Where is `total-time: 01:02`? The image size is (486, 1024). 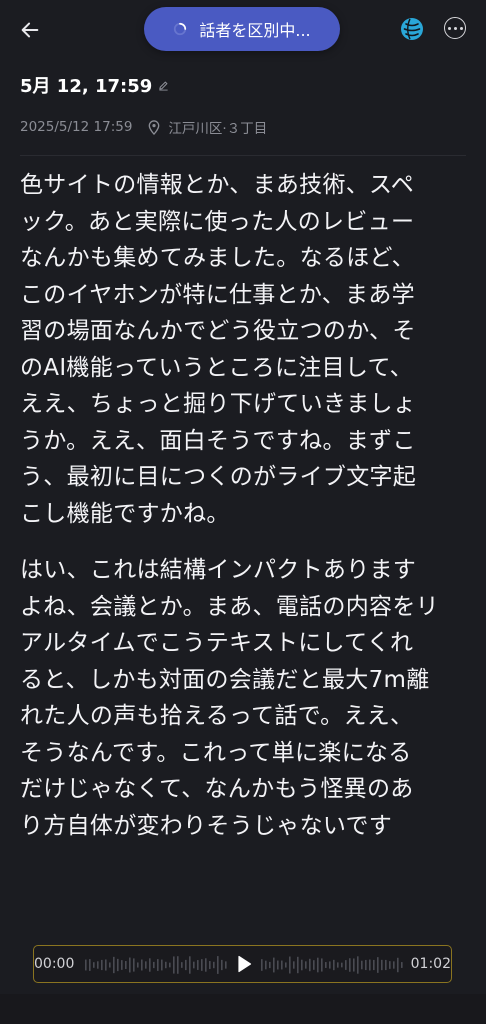
total-time: 01:02 is located at coordinates (430, 964).